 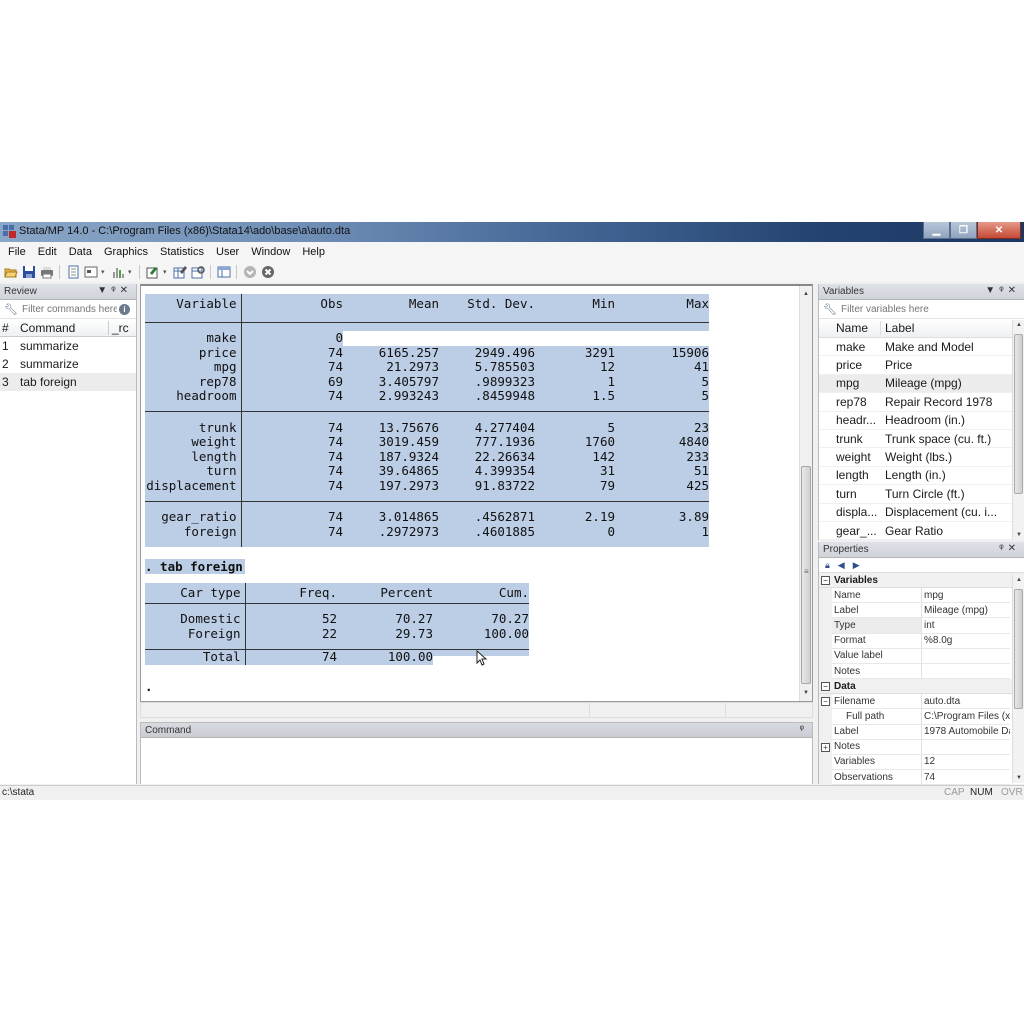 I want to click on variable-row: mpg Mileage (mpg), so click(x=921, y=384).